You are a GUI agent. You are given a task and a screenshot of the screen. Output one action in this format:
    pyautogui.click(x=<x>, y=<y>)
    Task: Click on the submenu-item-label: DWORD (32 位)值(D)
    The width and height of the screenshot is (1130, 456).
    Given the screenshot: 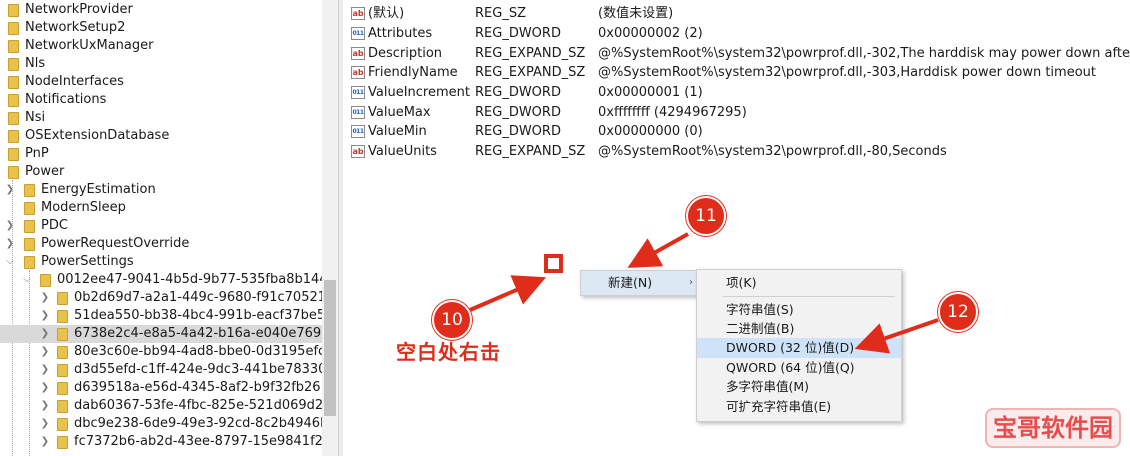 What is the action you would take?
    pyautogui.click(x=790, y=347)
    